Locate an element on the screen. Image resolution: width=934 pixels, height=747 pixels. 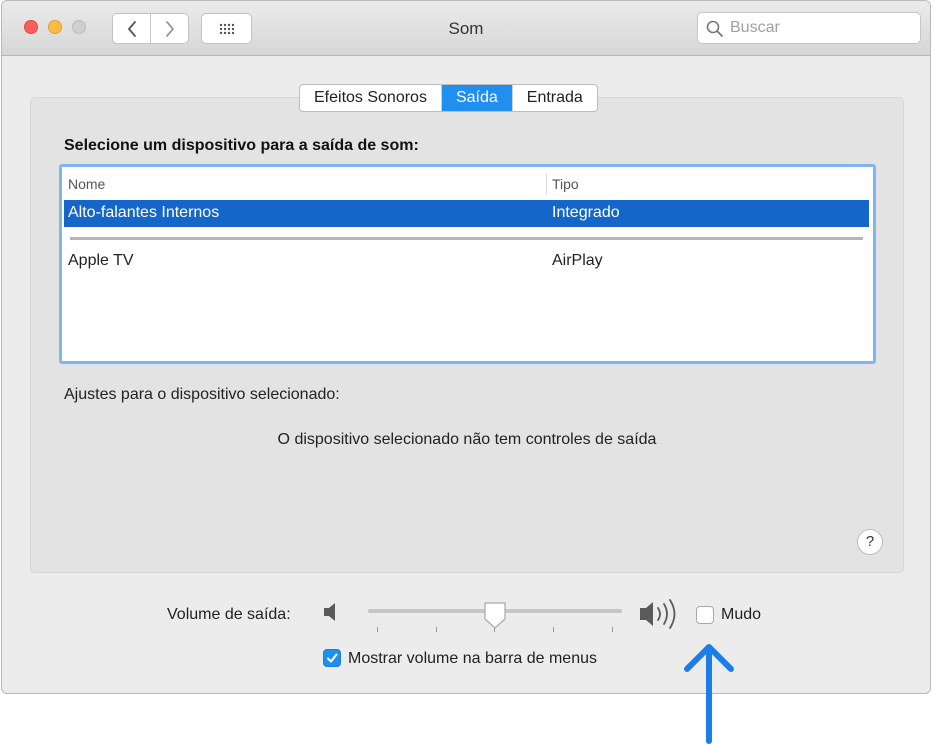
speaker-high-icon is located at coordinates (658, 614).